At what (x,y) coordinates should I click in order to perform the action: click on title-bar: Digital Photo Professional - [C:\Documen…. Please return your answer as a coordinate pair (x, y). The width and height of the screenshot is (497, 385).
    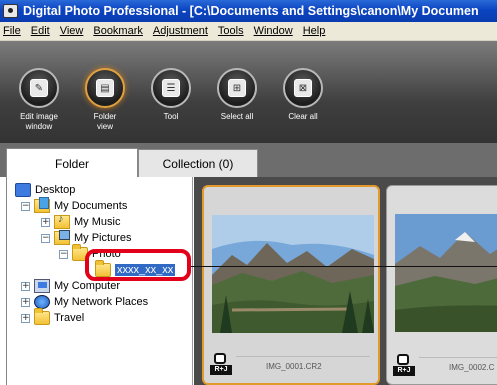
    Looking at the image, I should click on (248, 11).